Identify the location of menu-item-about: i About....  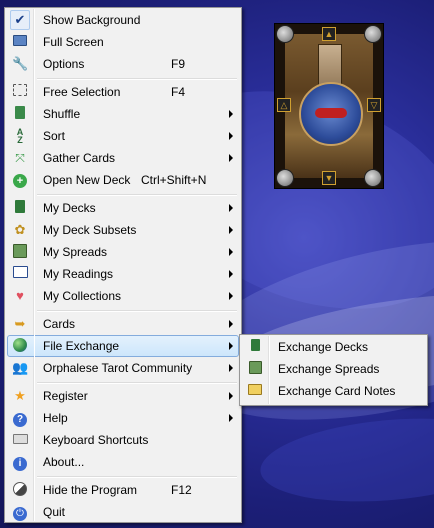
(123, 462).